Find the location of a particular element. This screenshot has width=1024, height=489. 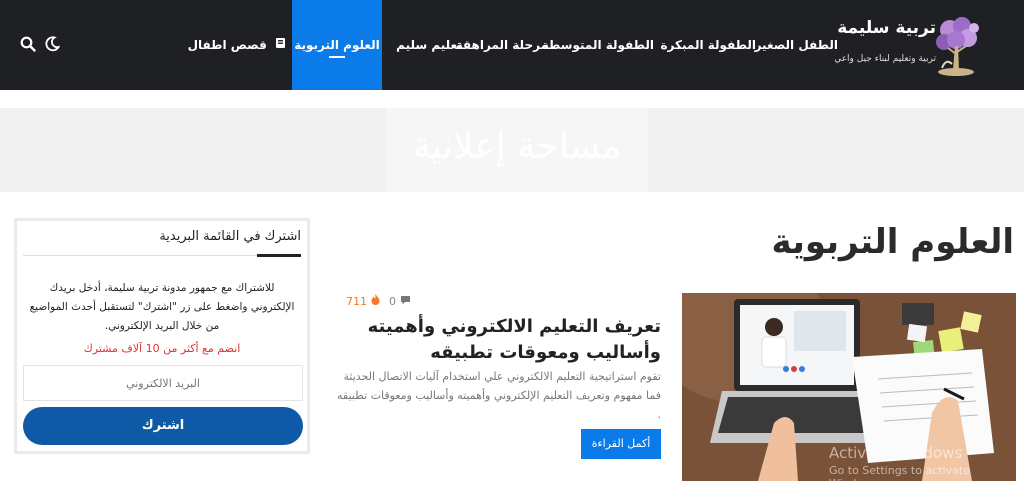

nav-item-middle-childhood: الطفولة المتوسطة is located at coordinates (598, 45).